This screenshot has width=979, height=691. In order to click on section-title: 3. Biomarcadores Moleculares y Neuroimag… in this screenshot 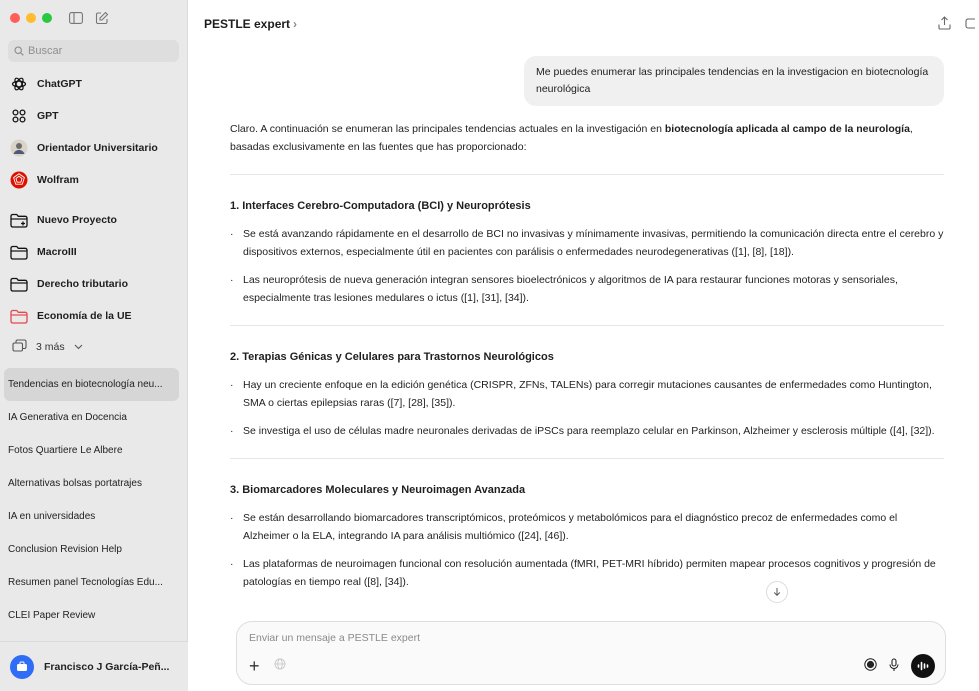, I will do `click(378, 490)`.